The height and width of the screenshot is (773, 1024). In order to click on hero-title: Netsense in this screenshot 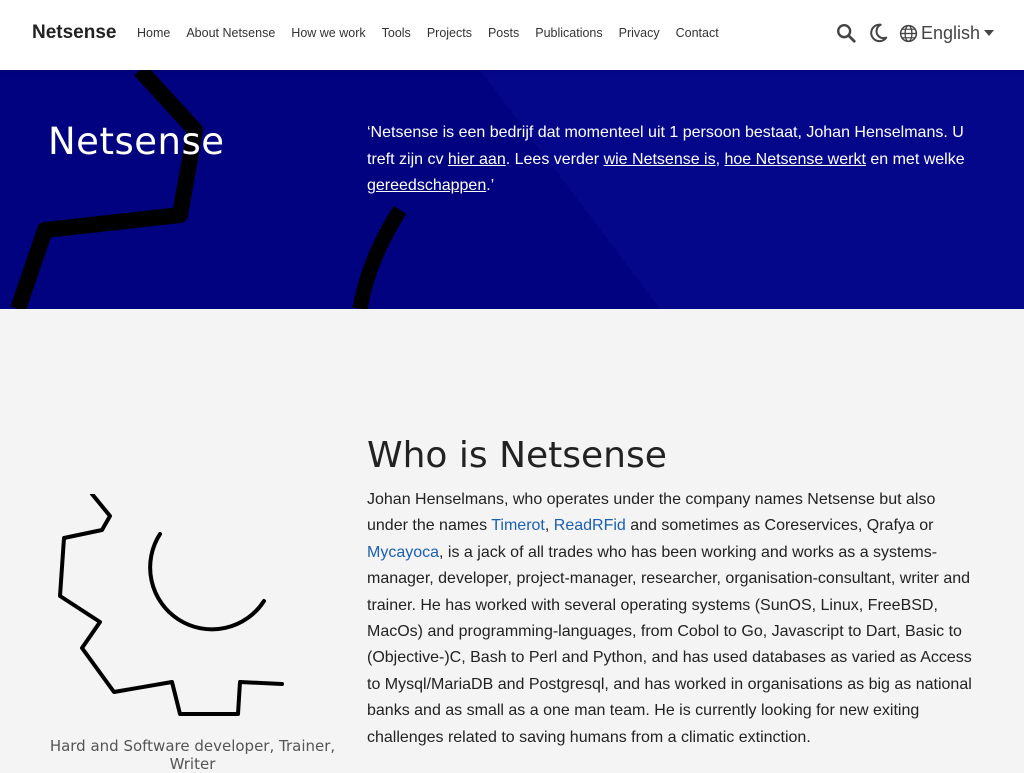, I will do `click(136, 141)`.